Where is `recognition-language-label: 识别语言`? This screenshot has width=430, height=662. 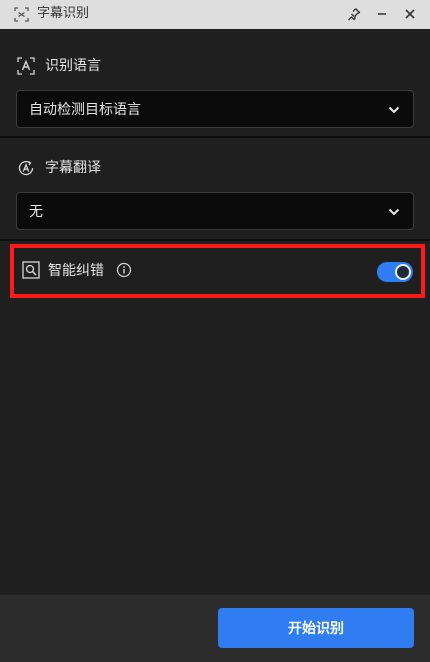 recognition-language-label: 识别语言 is located at coordinates (73, 66).